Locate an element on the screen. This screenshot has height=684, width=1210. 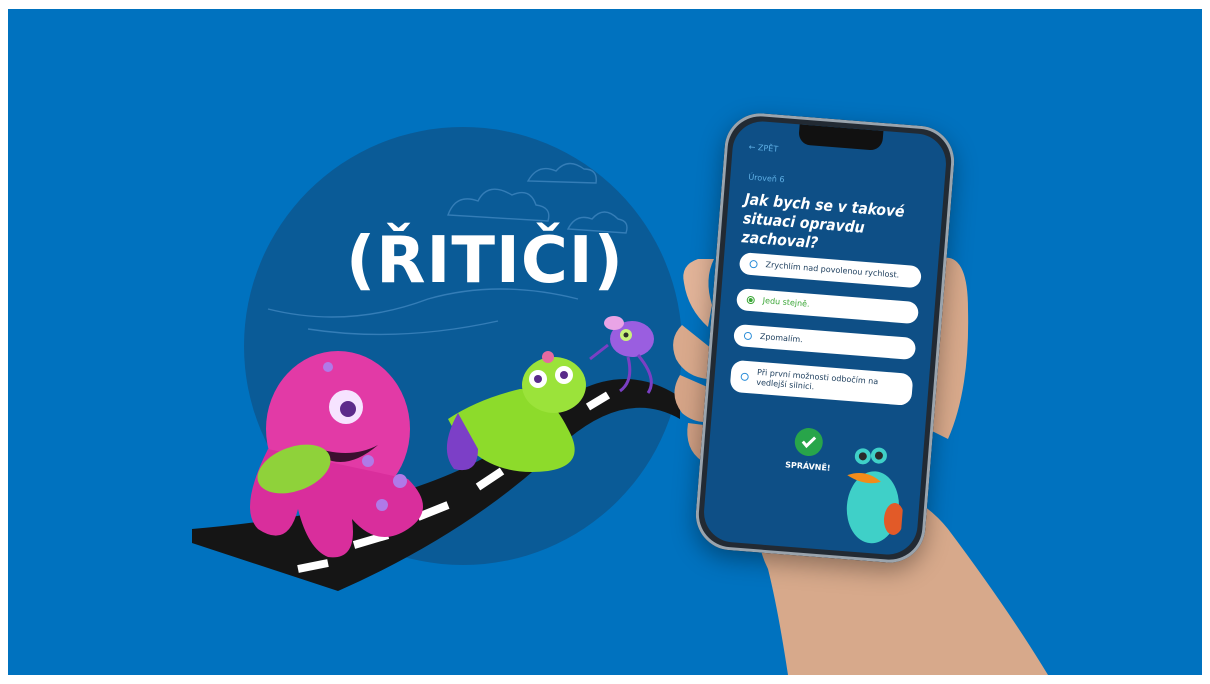
answer-option: Zpomalím. is located at coordinates (825, 342).